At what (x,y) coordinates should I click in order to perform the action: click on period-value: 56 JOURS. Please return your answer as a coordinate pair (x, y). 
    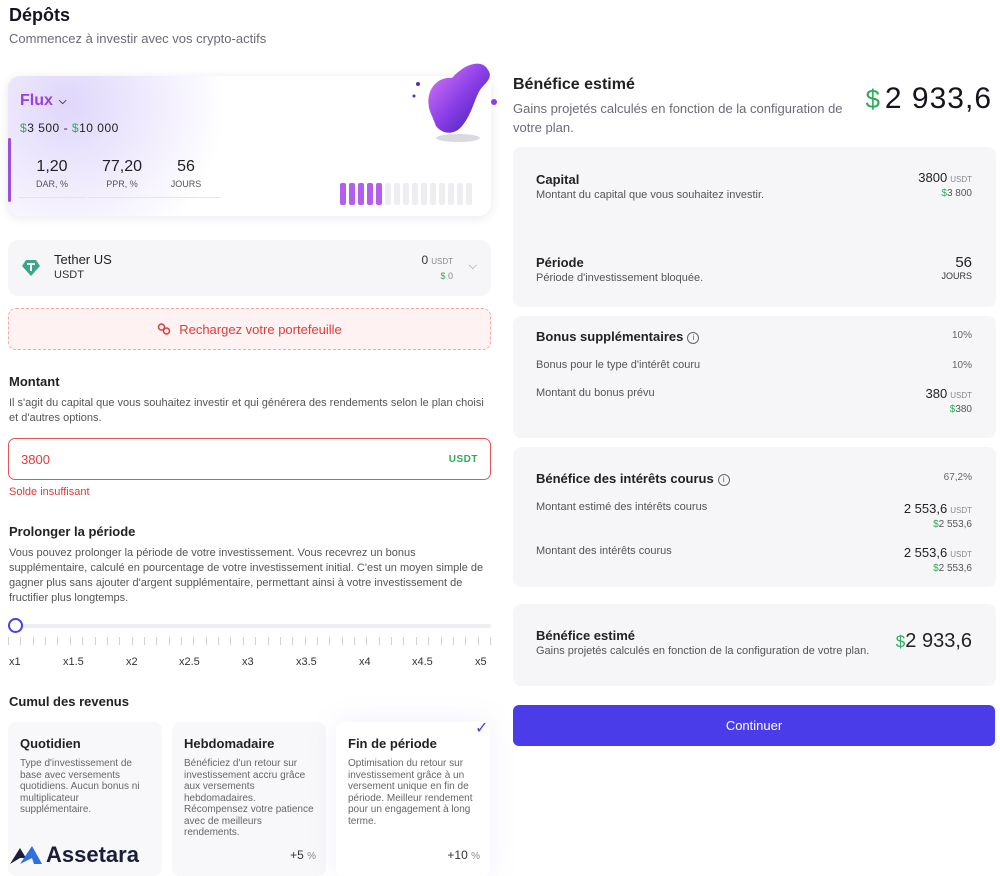
    Looking at the image, I should click on (956, 267).